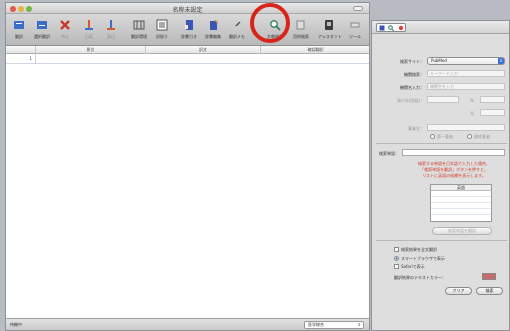  Describe the element at coordinates (89, 36) in the screenshot. I see `toolbar-label: 日英` at that location.